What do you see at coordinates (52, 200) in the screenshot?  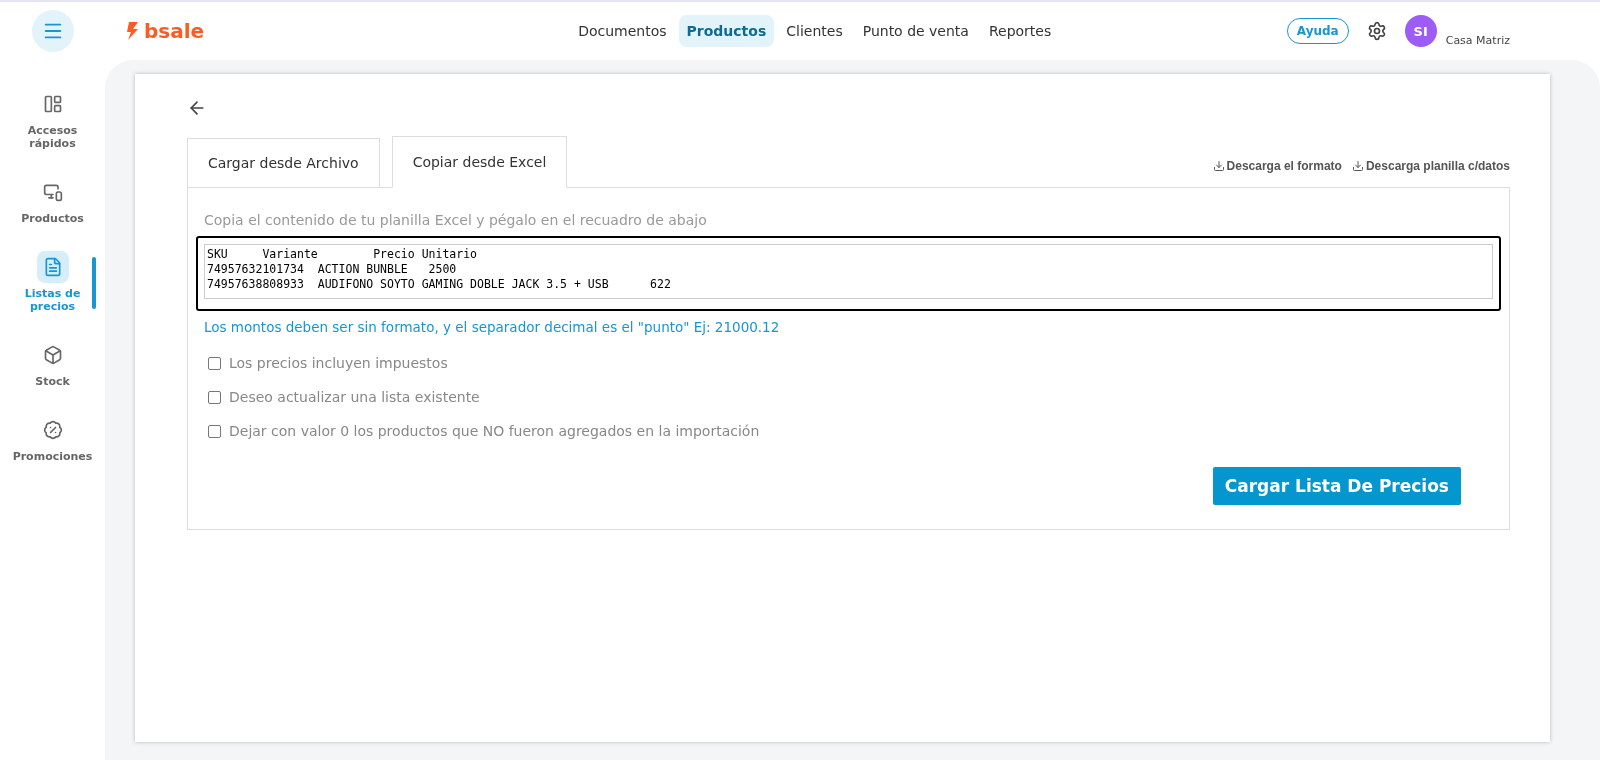 I see `sidebar-item: Productos` at bounding box center [52, 200].